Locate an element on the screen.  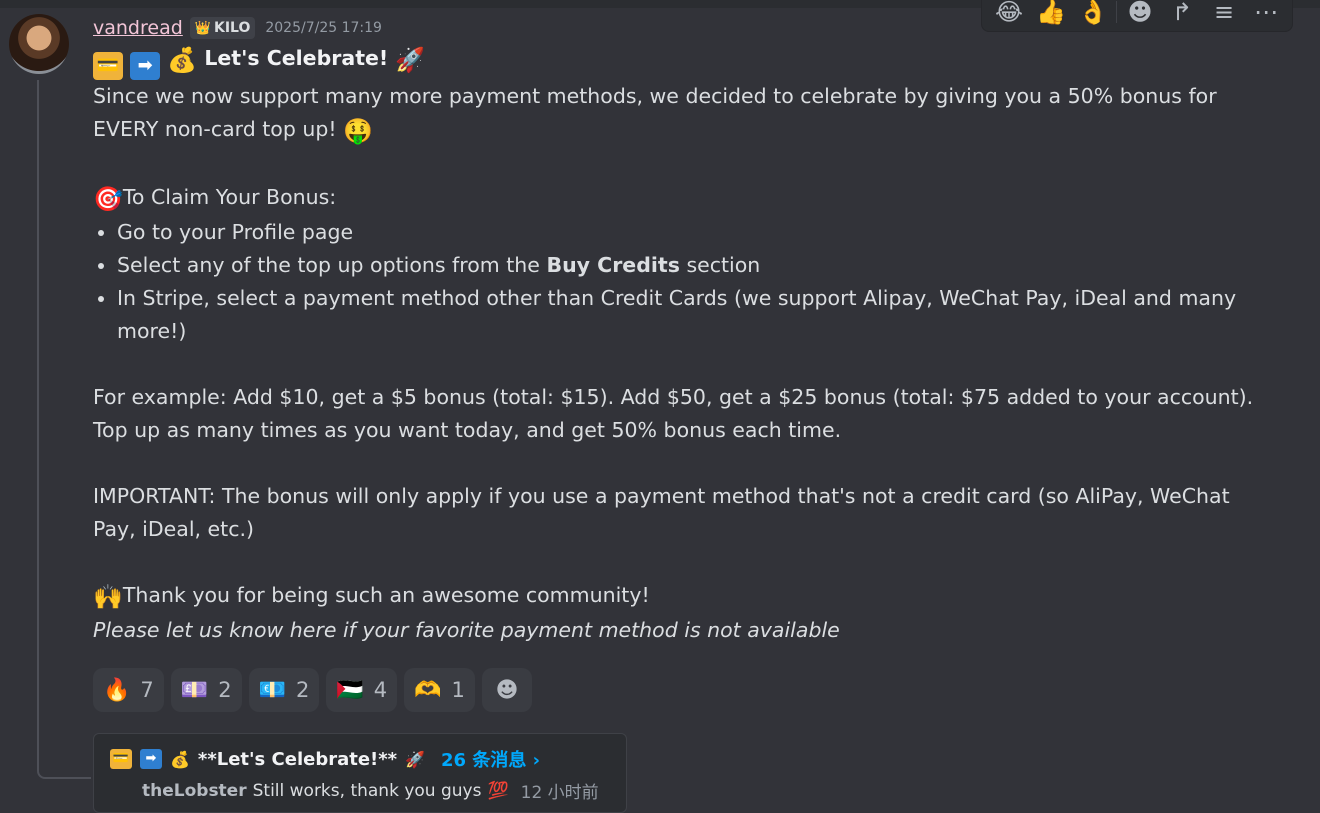
thumbs-up-emoji-icon: 👍 is located at coordinates (1051, 13).